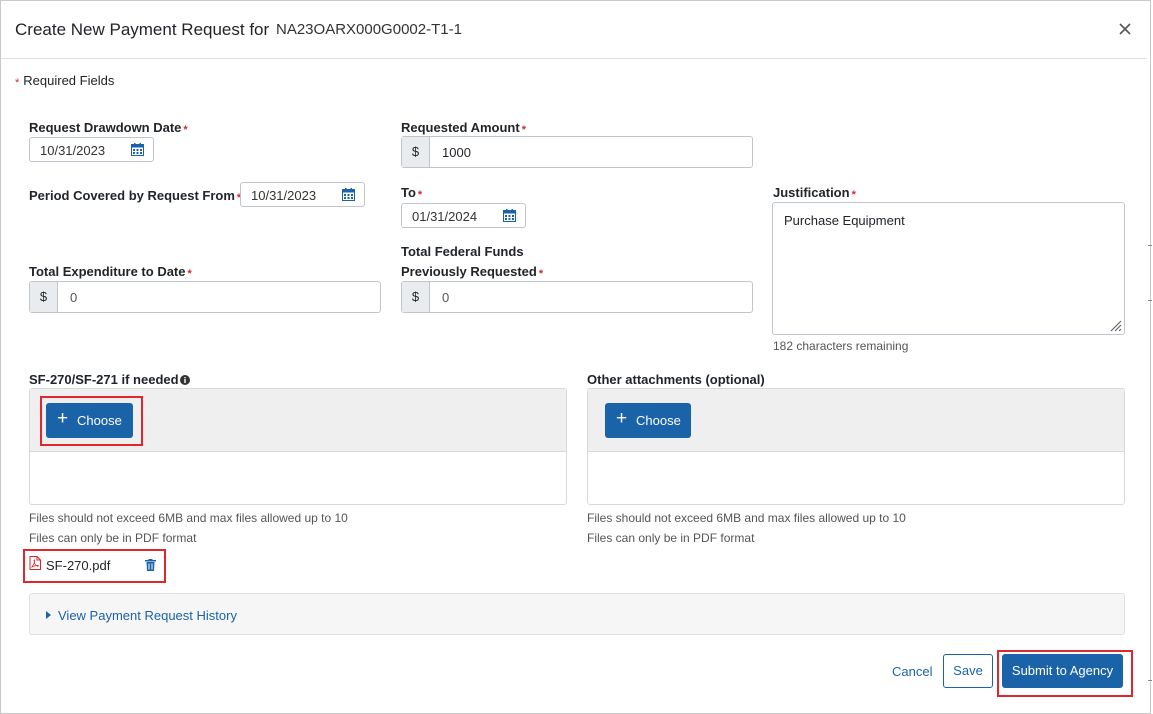  What do you see at coordinates (577, 614) in the screenshot?
I see `payment-history-panel: View Payment Request History` at bounding box center [577, 614].